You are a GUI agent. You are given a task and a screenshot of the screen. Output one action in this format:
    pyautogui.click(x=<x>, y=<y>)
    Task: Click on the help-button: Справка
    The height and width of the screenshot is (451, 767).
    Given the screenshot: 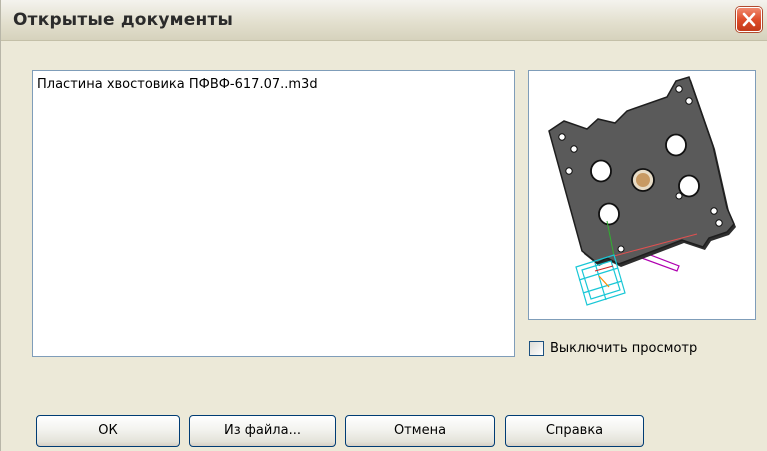 What is the action you would take?
    pyautogui.click(x=574, y=431)
    